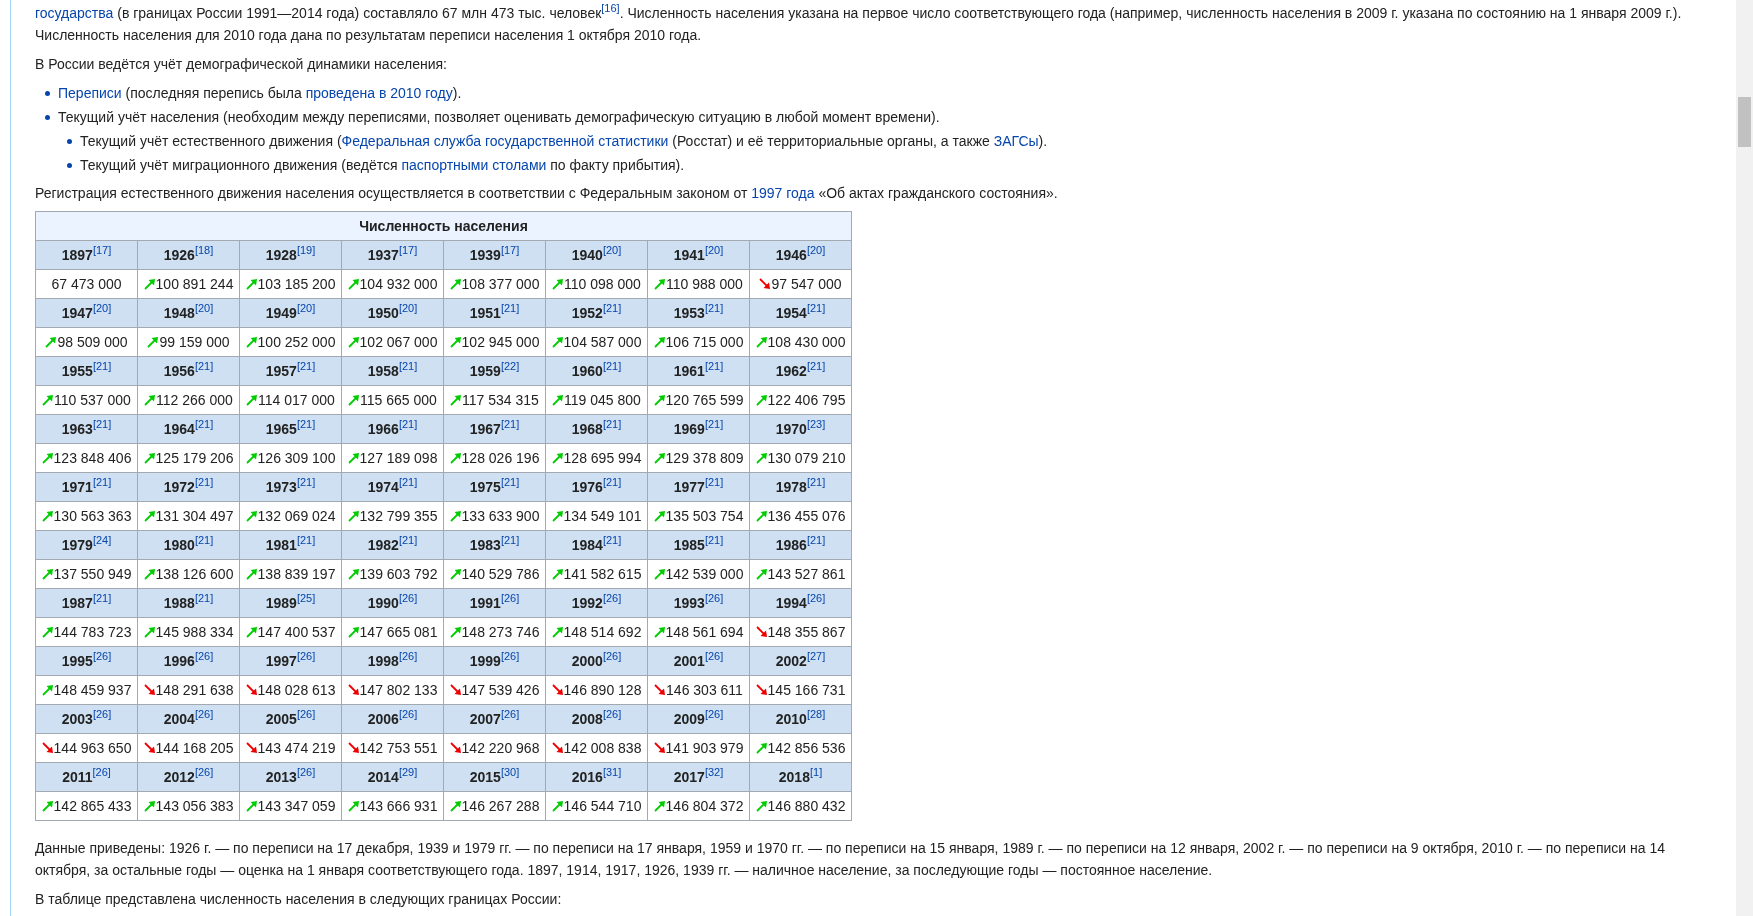  What do you see at coordinates (306, 598) in the screenshot?
I see `reference-link: [25]` at bounding box center [306, 598].